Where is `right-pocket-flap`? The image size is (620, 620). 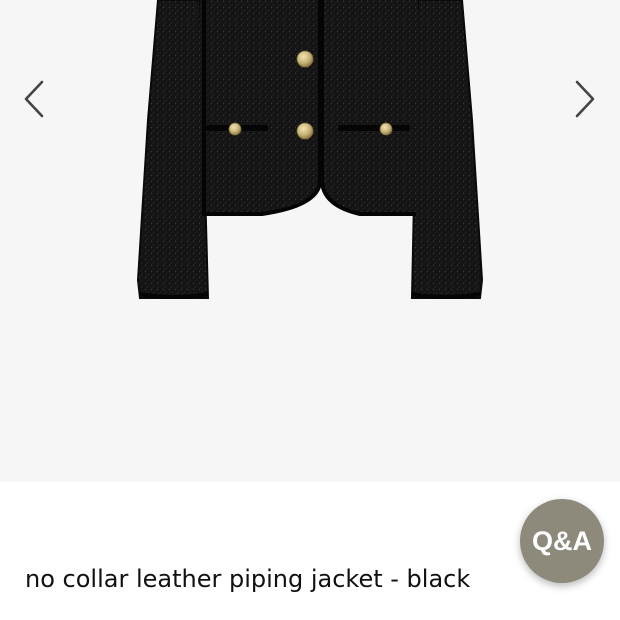 right-pocket-flap is located at coordinates (374, 128).